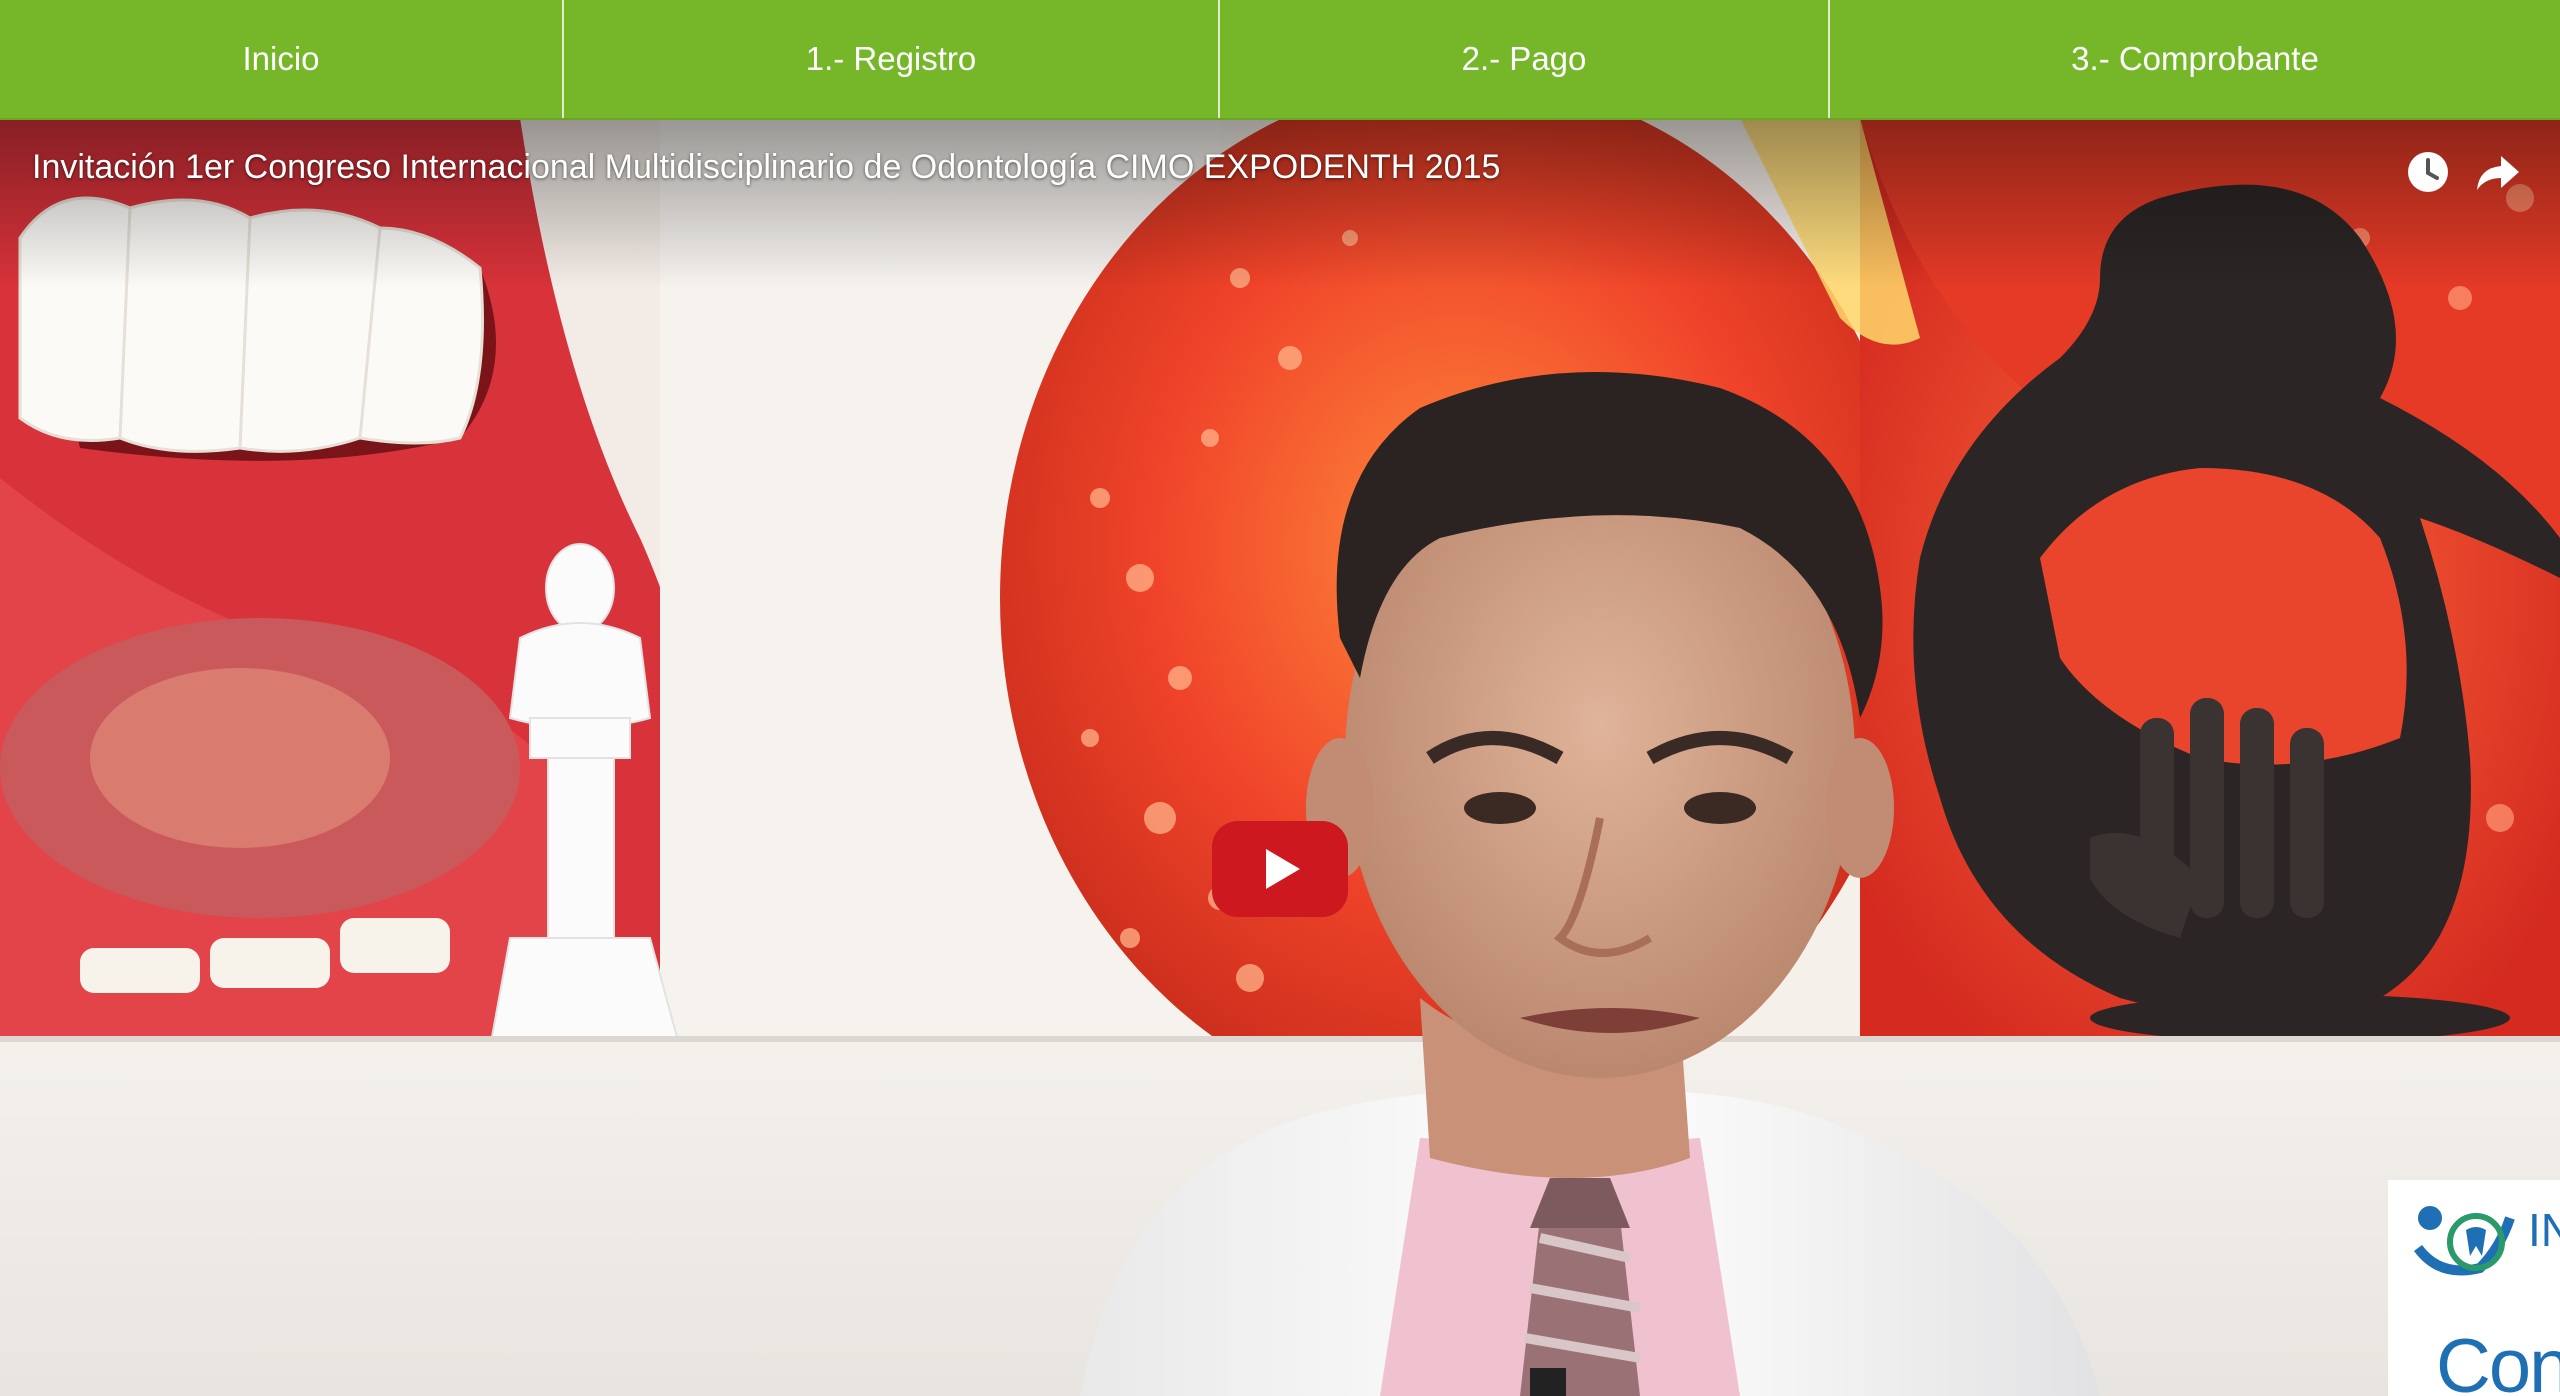 This screenshot has height=1396, width=2560. Describe the element at coordinates (1280, 203) in the screenshot. I see `title-overlay` at that location.